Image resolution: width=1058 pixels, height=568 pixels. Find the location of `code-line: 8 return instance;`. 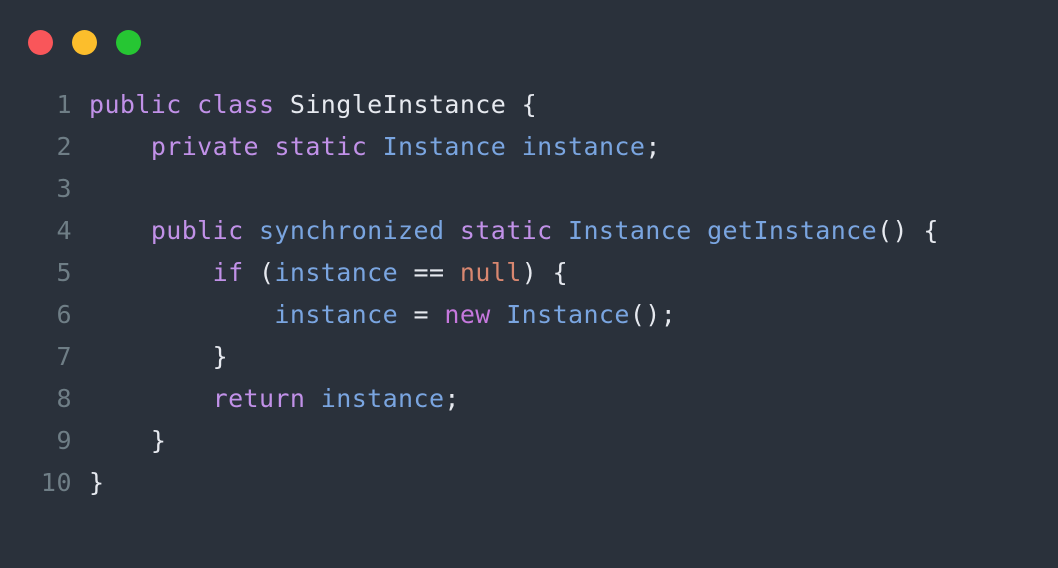

code-line: 8 return instance; is located at coordinates (543, 399).